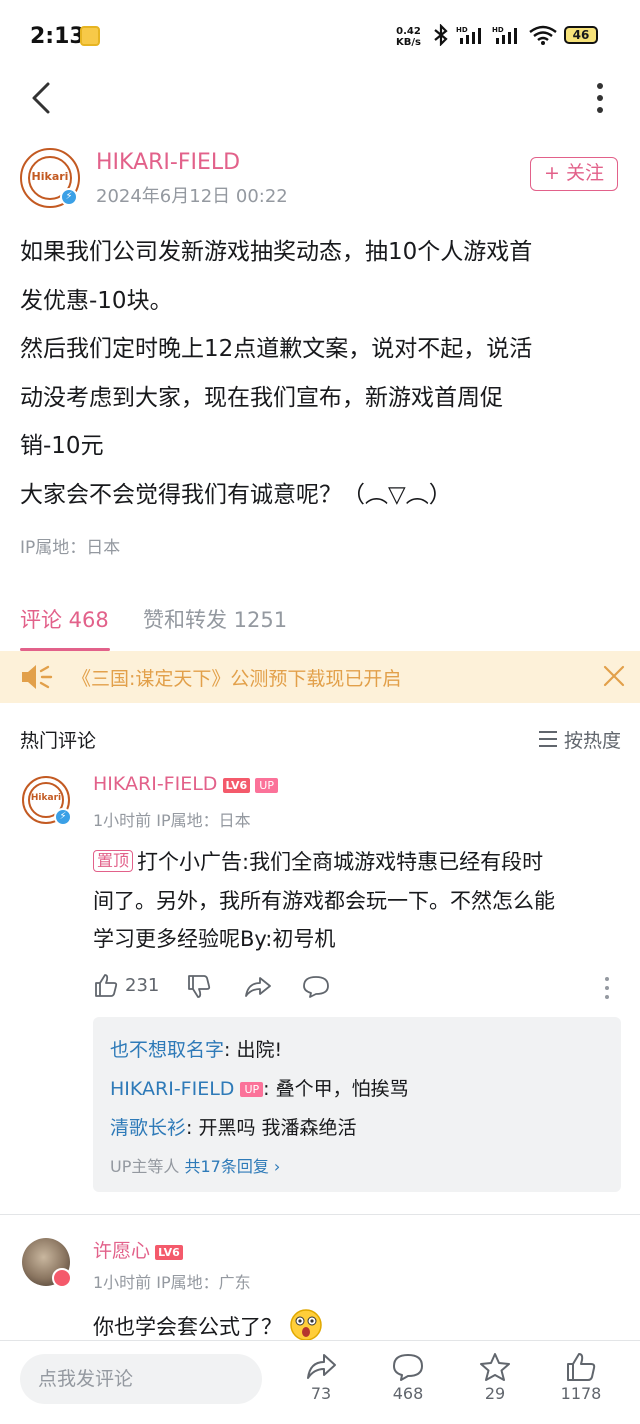  I want to click on status-time: 2:13, so click(57, 36).